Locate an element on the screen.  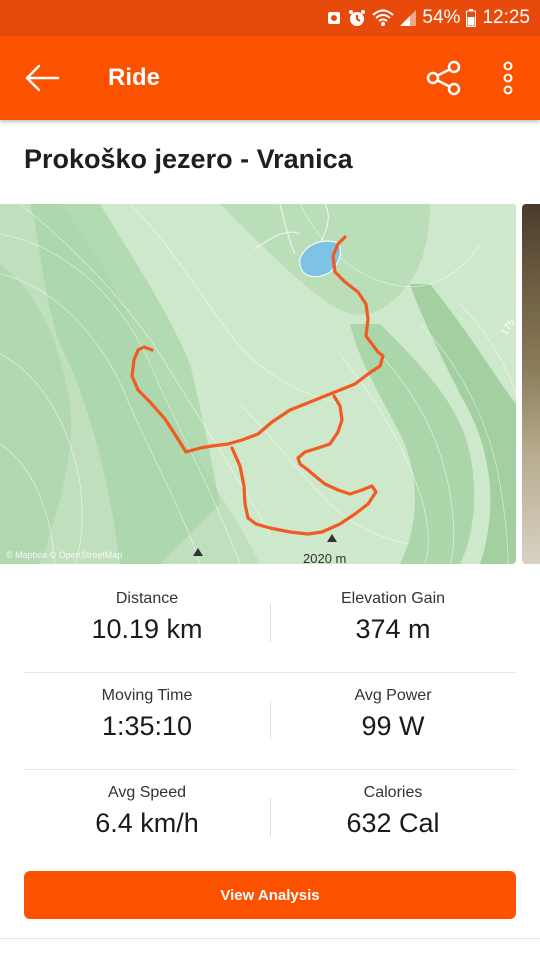
divider is located at coordinates (270, 938).